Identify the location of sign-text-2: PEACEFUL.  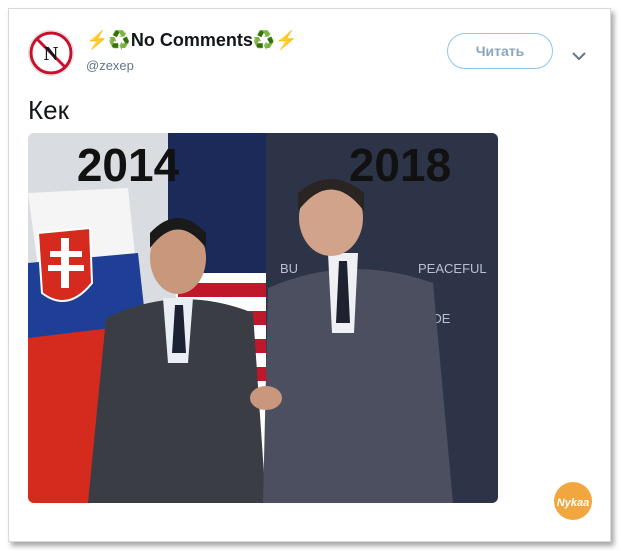
(452, 268).